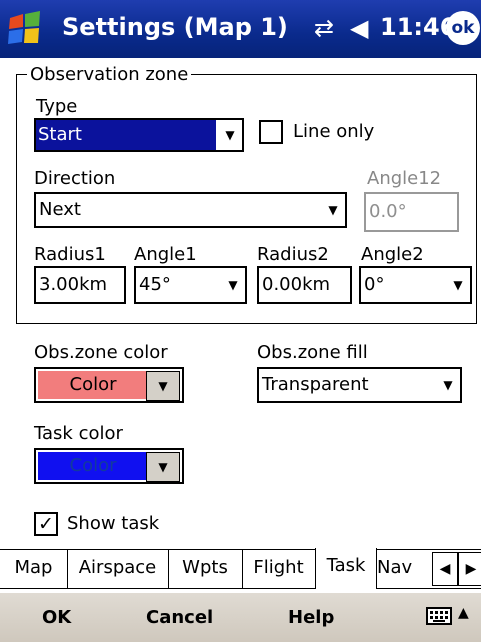  I want to click on tab-wpts: Wpts, so click(205, 569).